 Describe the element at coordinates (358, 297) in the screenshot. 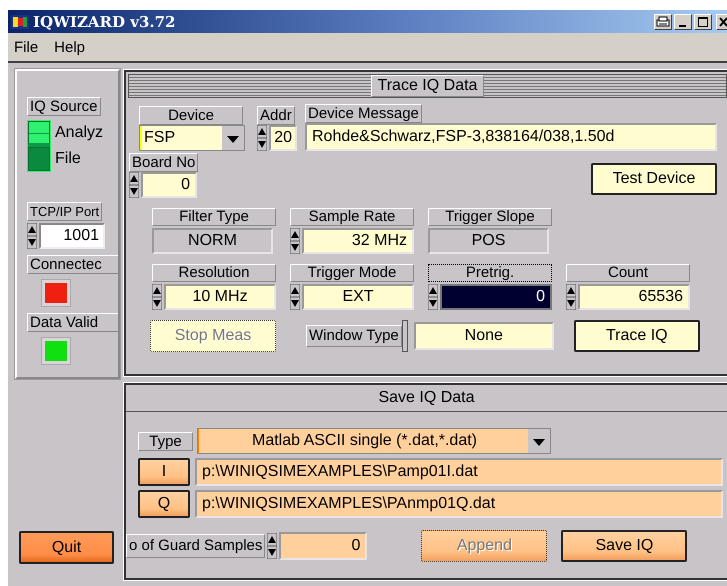

I see `value-field: EXT` at that location.